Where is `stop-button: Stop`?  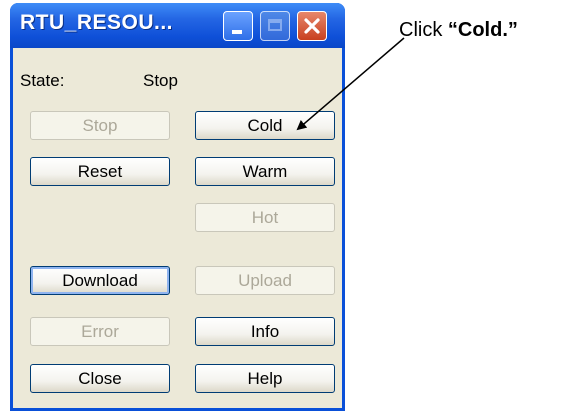 stop-button: Stop is located at coordinates (100, 125).